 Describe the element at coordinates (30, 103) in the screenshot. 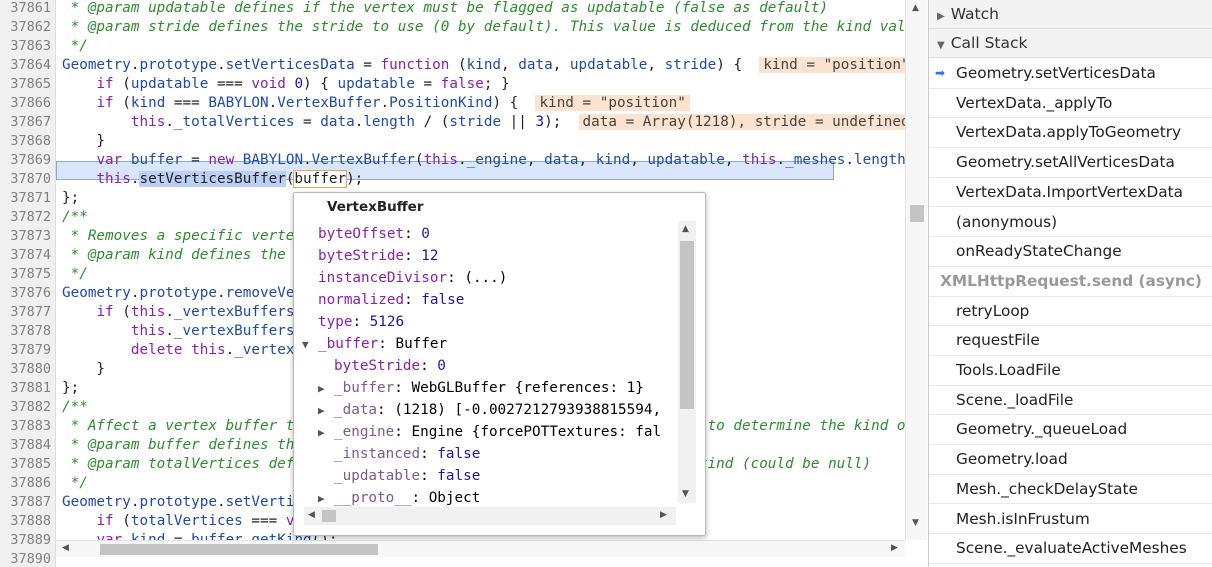

I see `line-number: 37866` at that location.